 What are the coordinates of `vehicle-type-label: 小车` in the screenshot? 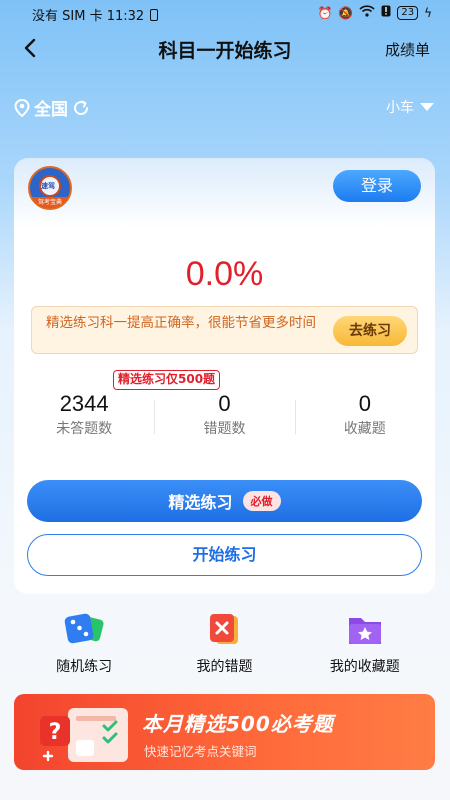 It's located at (400, 108).